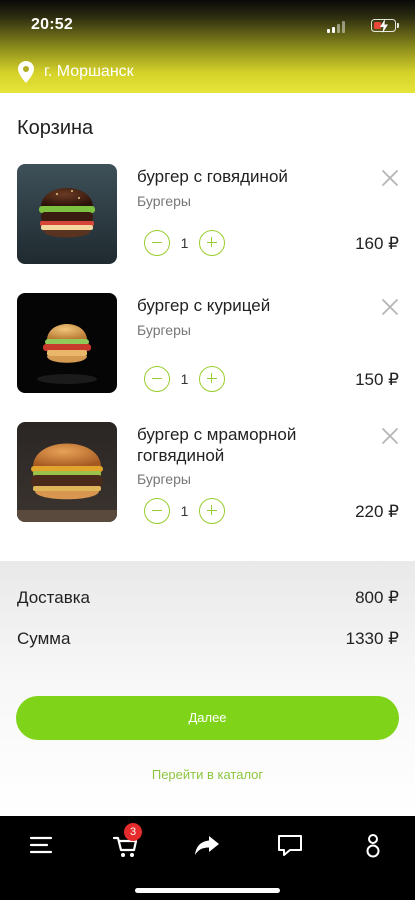  Describe the element at coordinates (207, 718) in the screenshot. I see `next-button: Далее` at that location.